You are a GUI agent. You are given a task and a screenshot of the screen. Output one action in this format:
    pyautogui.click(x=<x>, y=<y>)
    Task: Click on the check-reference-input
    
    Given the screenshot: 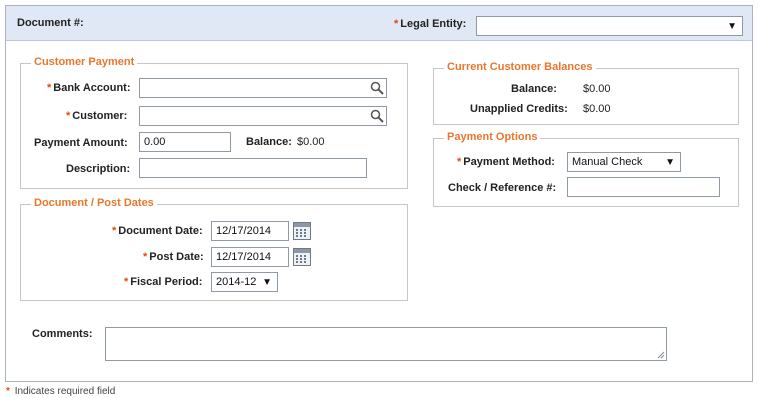 What is the action you would take?
    pyautogui.click(x=643, y=187)
    